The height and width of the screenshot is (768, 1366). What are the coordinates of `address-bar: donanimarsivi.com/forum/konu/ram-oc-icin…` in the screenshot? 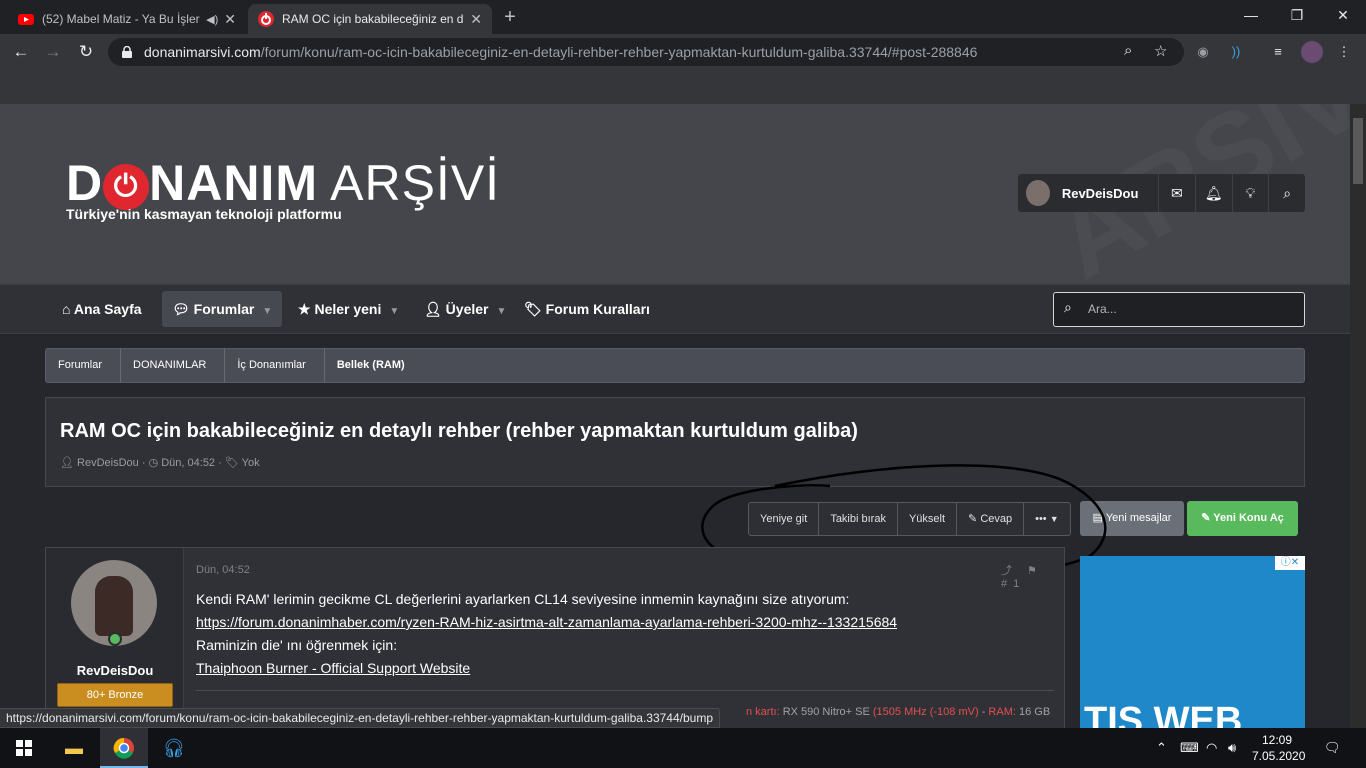 It's located at (646, 52).